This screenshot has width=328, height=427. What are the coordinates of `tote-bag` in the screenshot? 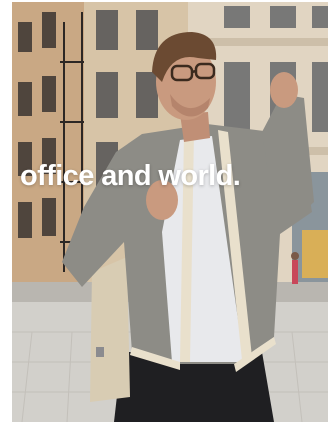 It's located at (110, 329).